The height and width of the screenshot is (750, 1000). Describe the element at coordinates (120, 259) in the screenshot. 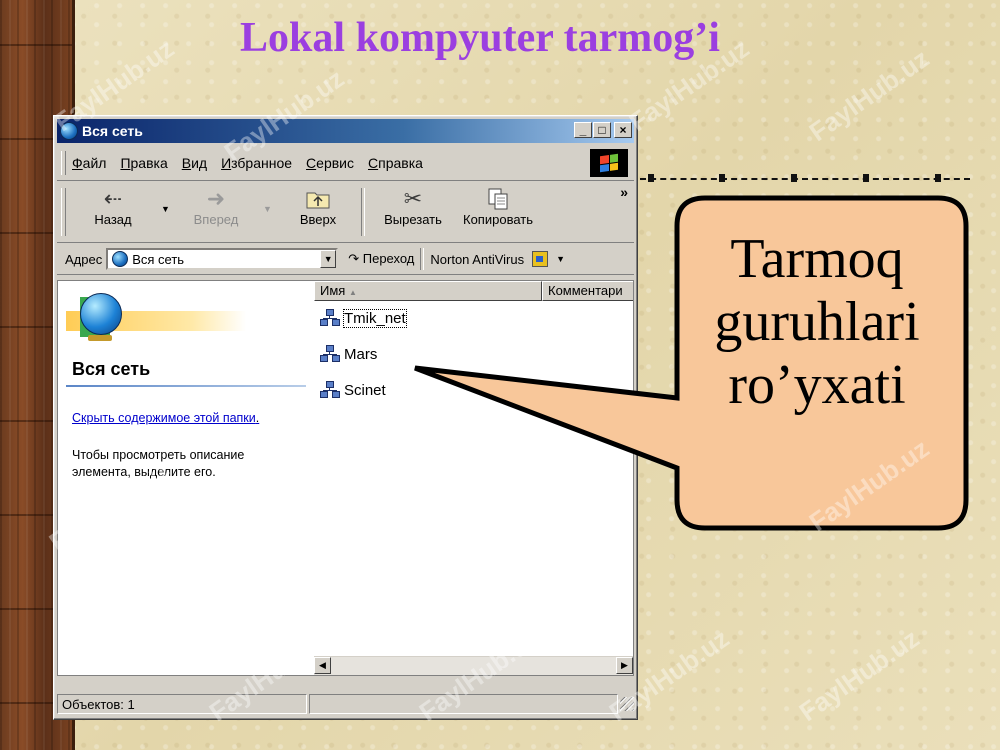

I see `address-globe-icon` at that location.